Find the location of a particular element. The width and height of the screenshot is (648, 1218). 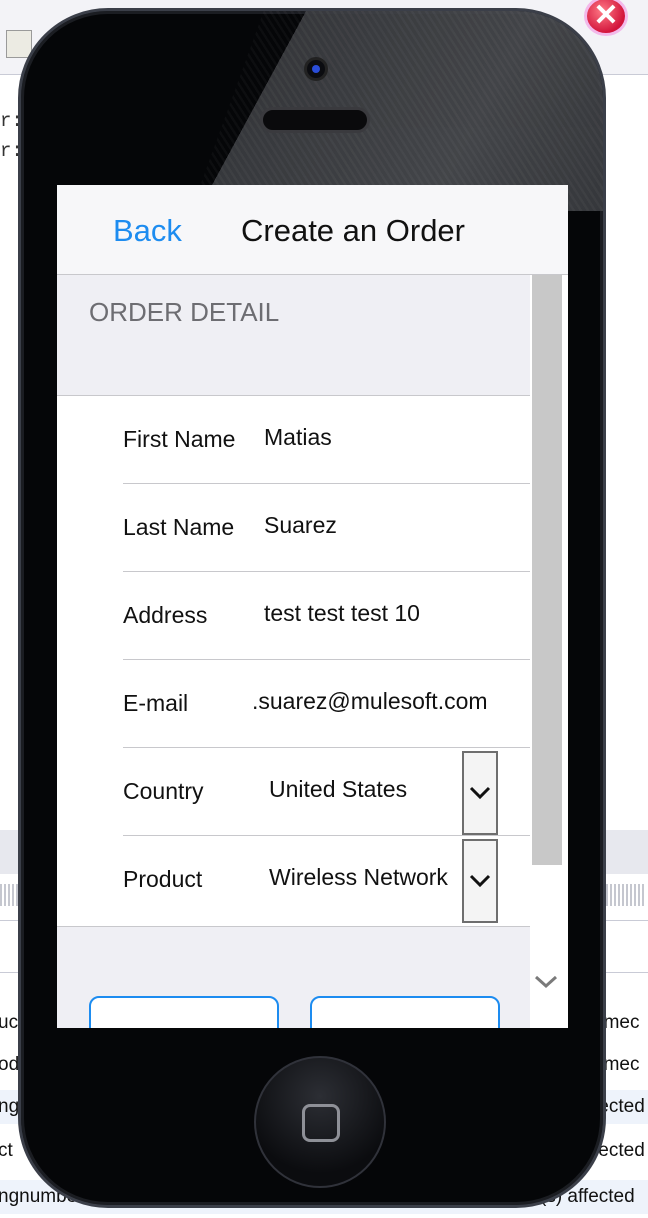

home-button is located at coordinates (320, 1122).